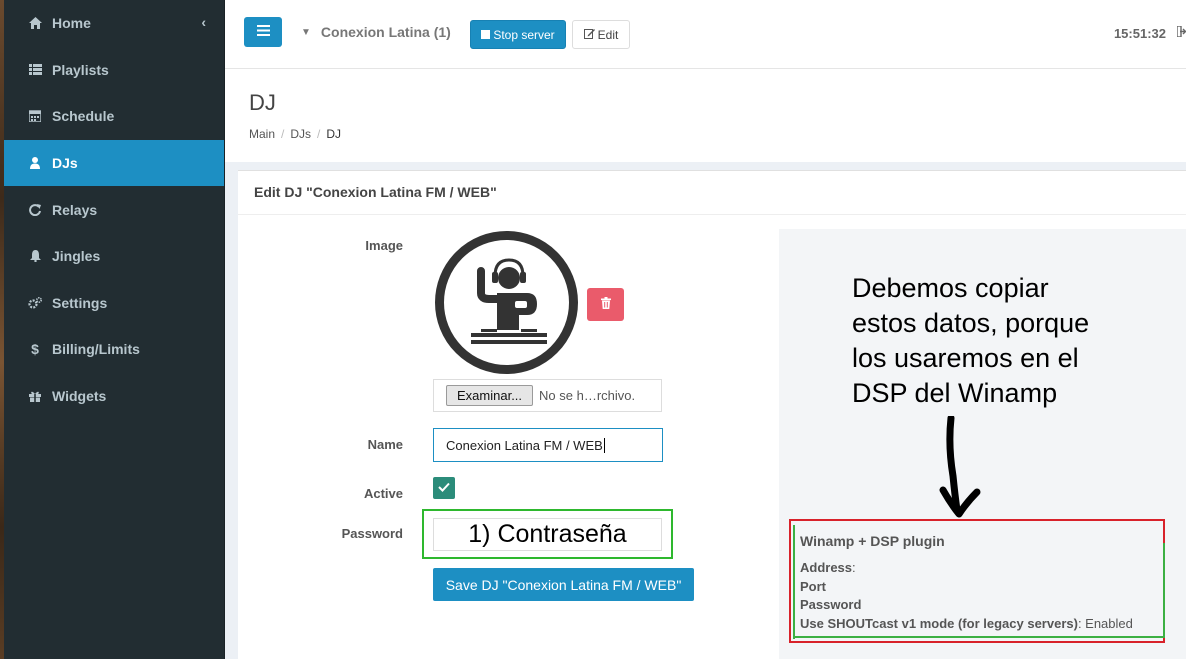 The width and height of the screenshot is (1186, 659). Describe the element at coordinates (872, 541) in the screenshot. I see `winamp-title: Winamp + DSP plugin` at that location.